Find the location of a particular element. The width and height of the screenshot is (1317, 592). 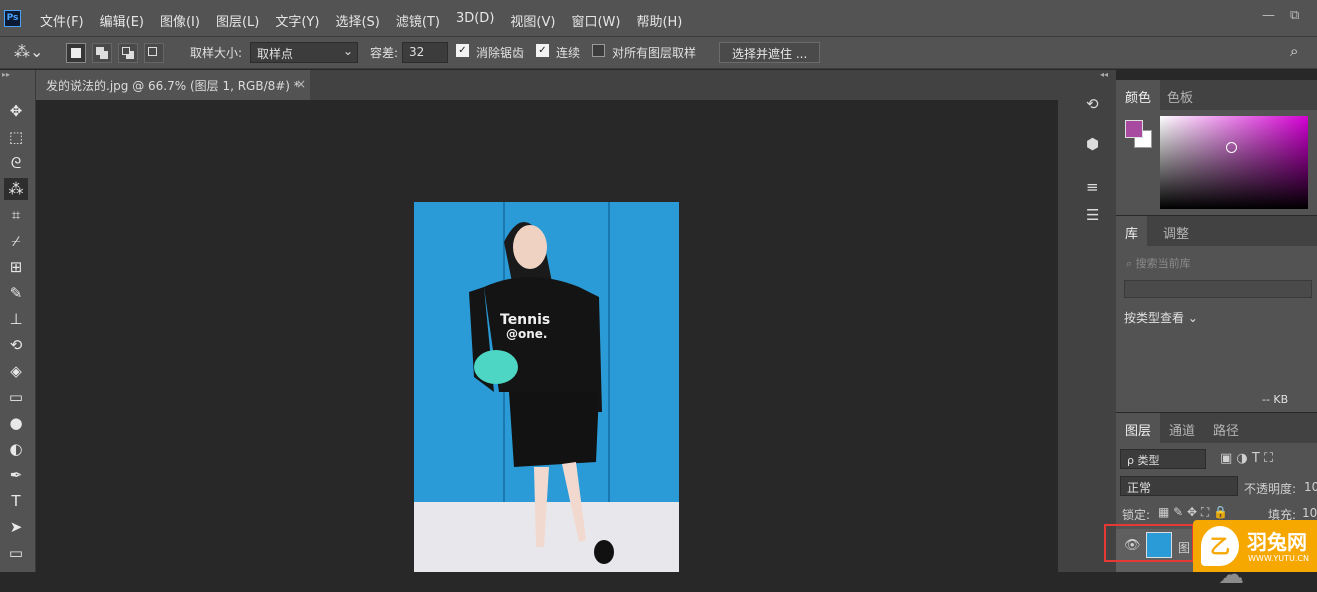

3d-icon: ⬢ is located at coordinates (1092, 144).